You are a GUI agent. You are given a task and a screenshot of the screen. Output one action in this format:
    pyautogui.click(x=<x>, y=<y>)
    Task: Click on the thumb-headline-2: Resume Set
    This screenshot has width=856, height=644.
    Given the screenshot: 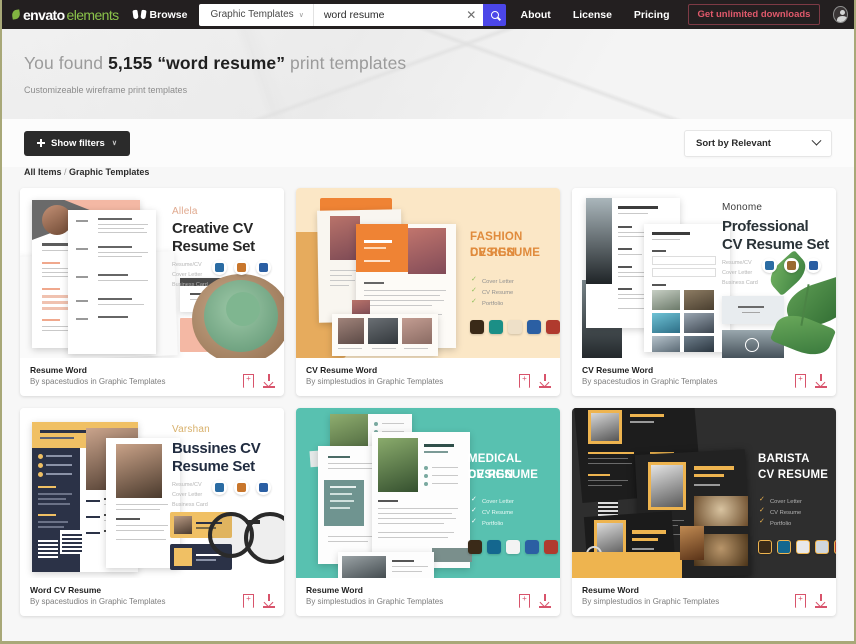 What is the action you would take?
    pyautogui.click(x=213, y=466)
    